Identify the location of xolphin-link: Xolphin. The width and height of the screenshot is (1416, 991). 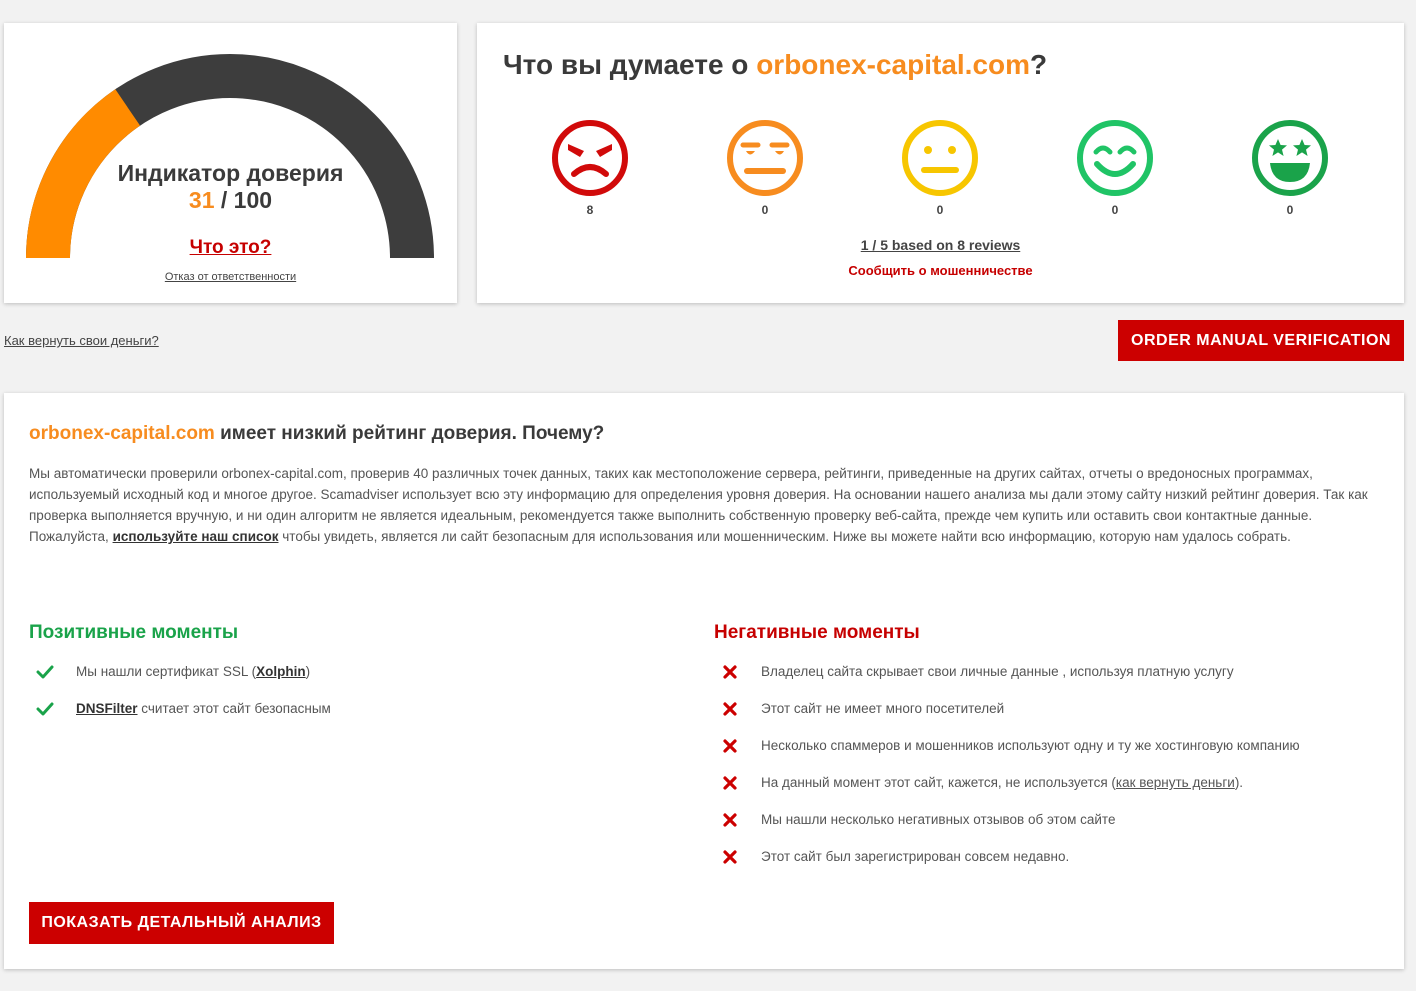
(281, 671).